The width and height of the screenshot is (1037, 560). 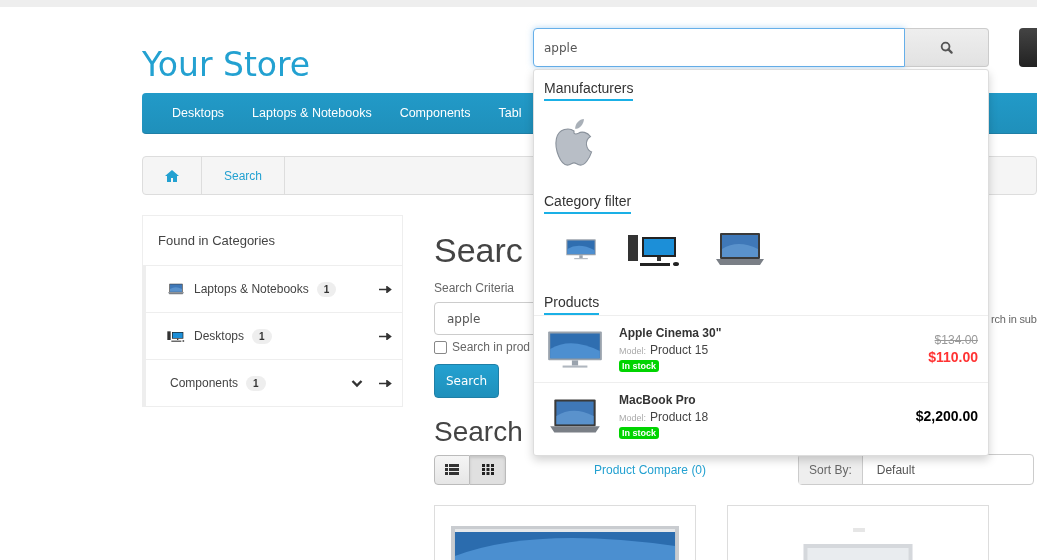 I want to click on section-heading: Category filter, so click(x=588, y=203).